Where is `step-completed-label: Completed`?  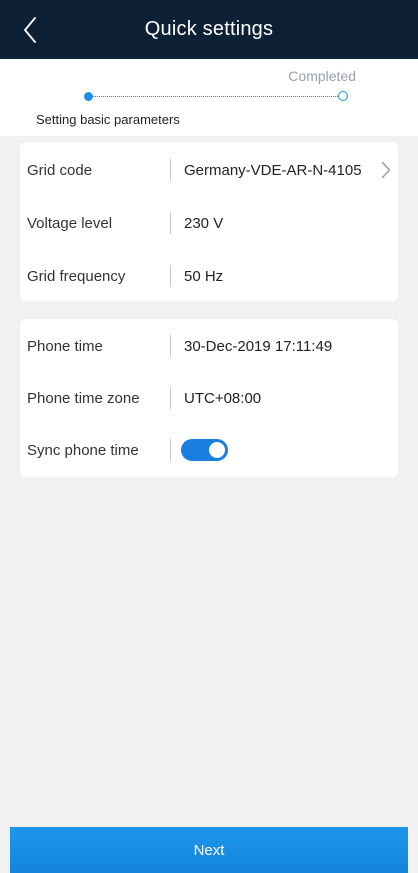
step-completed-label: Completed is located at coordinates (322, 76).